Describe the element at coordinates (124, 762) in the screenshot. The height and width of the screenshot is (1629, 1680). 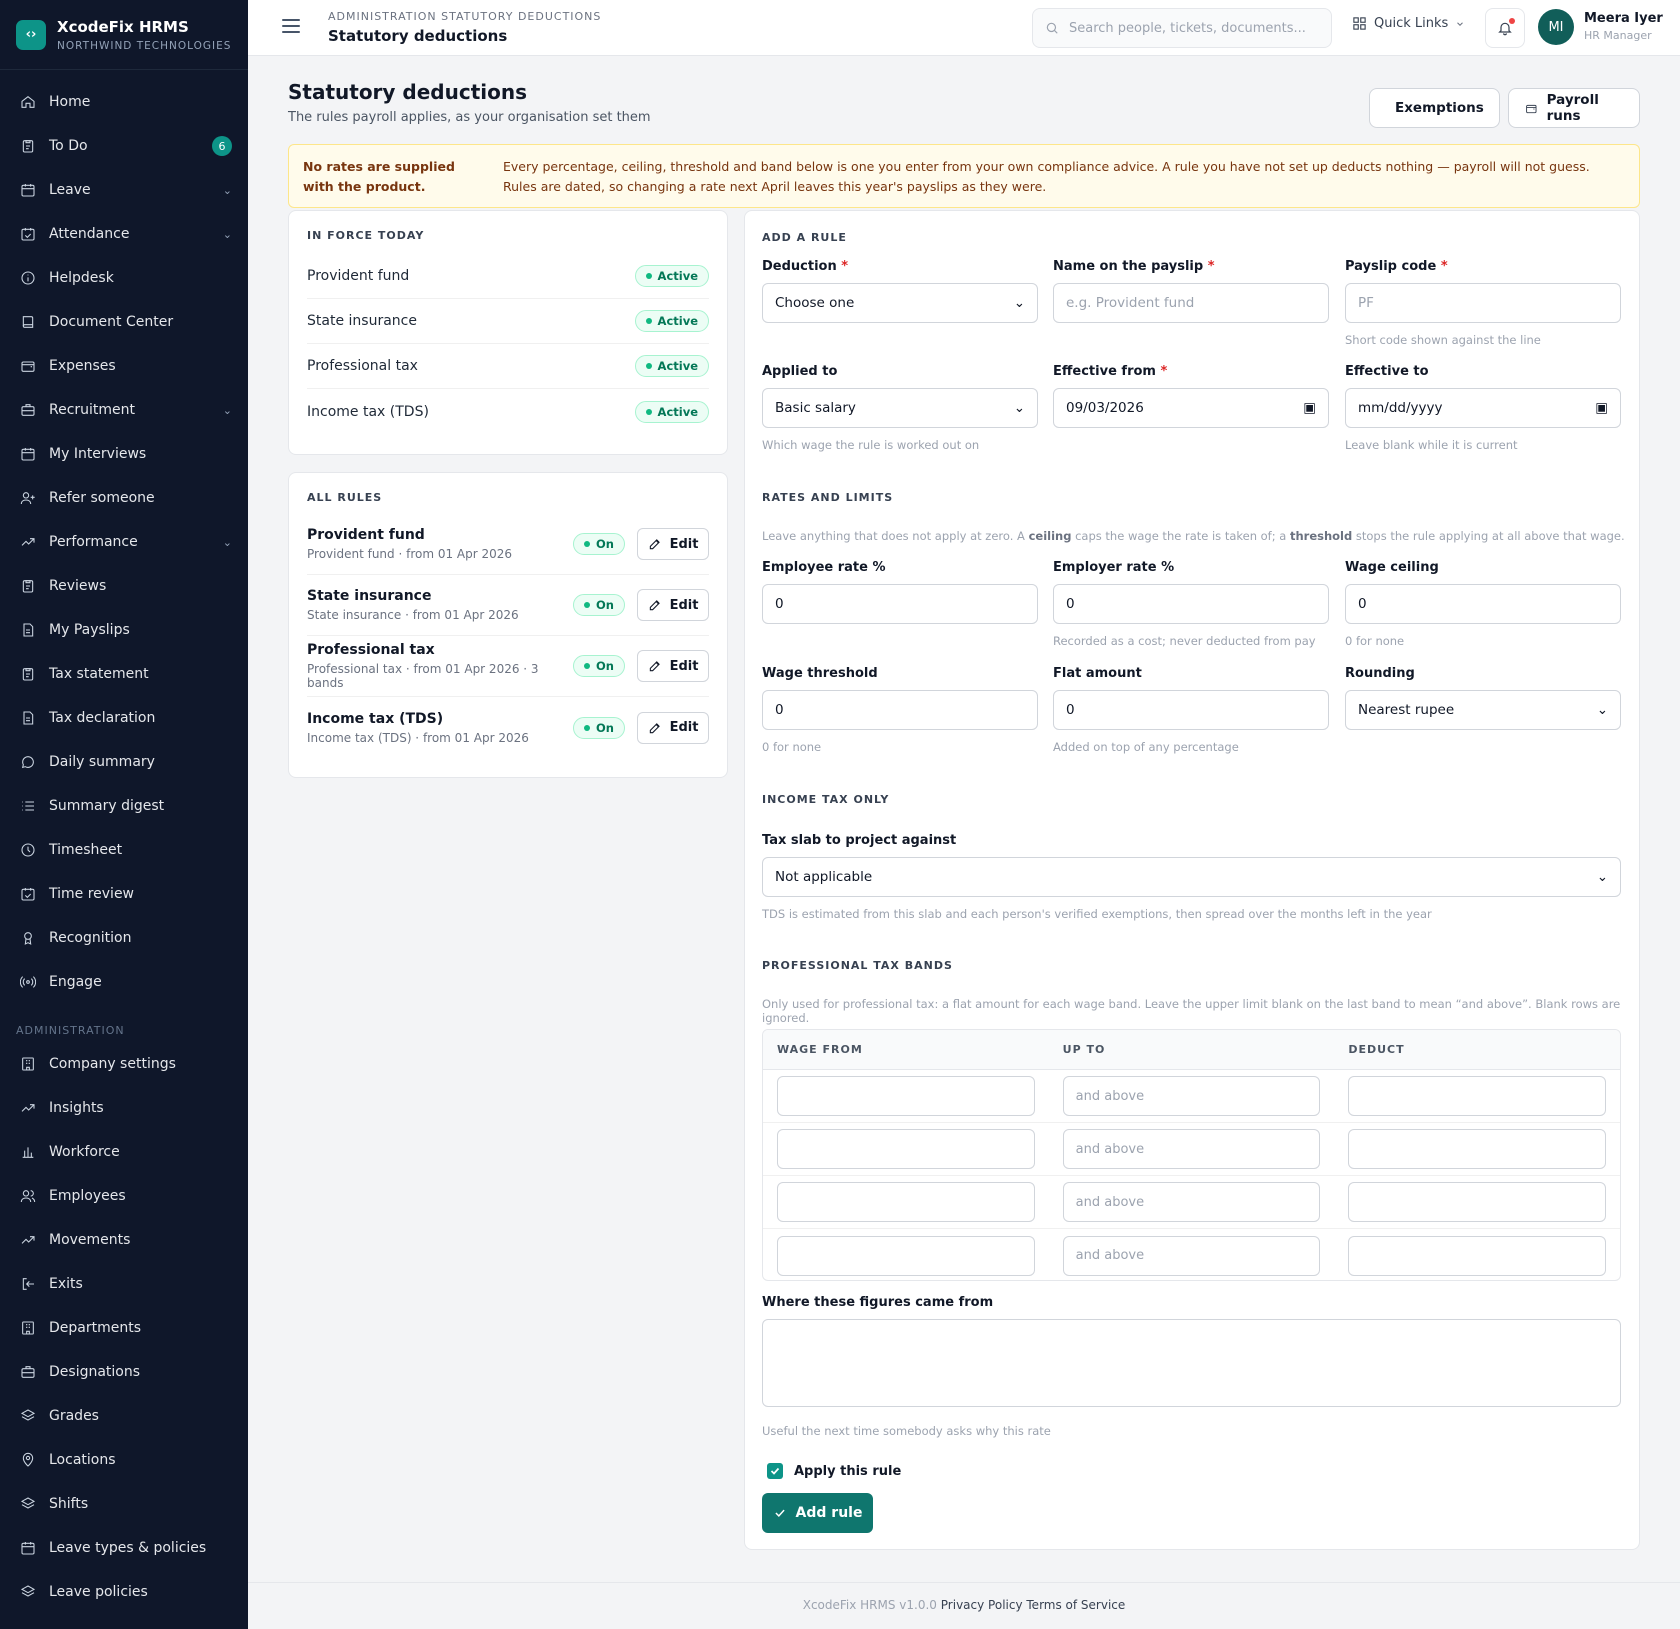
I see `sidebar-item-daily-summary: Daily summary` at that location.